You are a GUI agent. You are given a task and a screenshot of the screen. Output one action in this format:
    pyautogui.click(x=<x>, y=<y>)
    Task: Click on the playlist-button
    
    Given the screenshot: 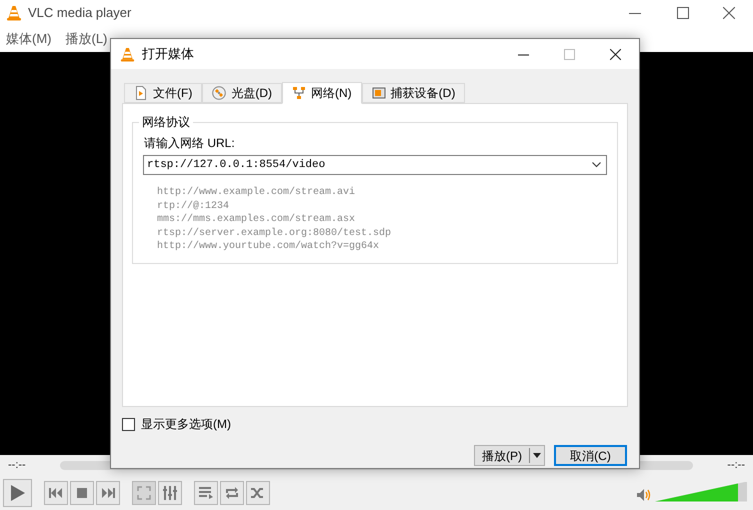 What is the action you would take?
    pyautogui.click(x=206, y=492)
    